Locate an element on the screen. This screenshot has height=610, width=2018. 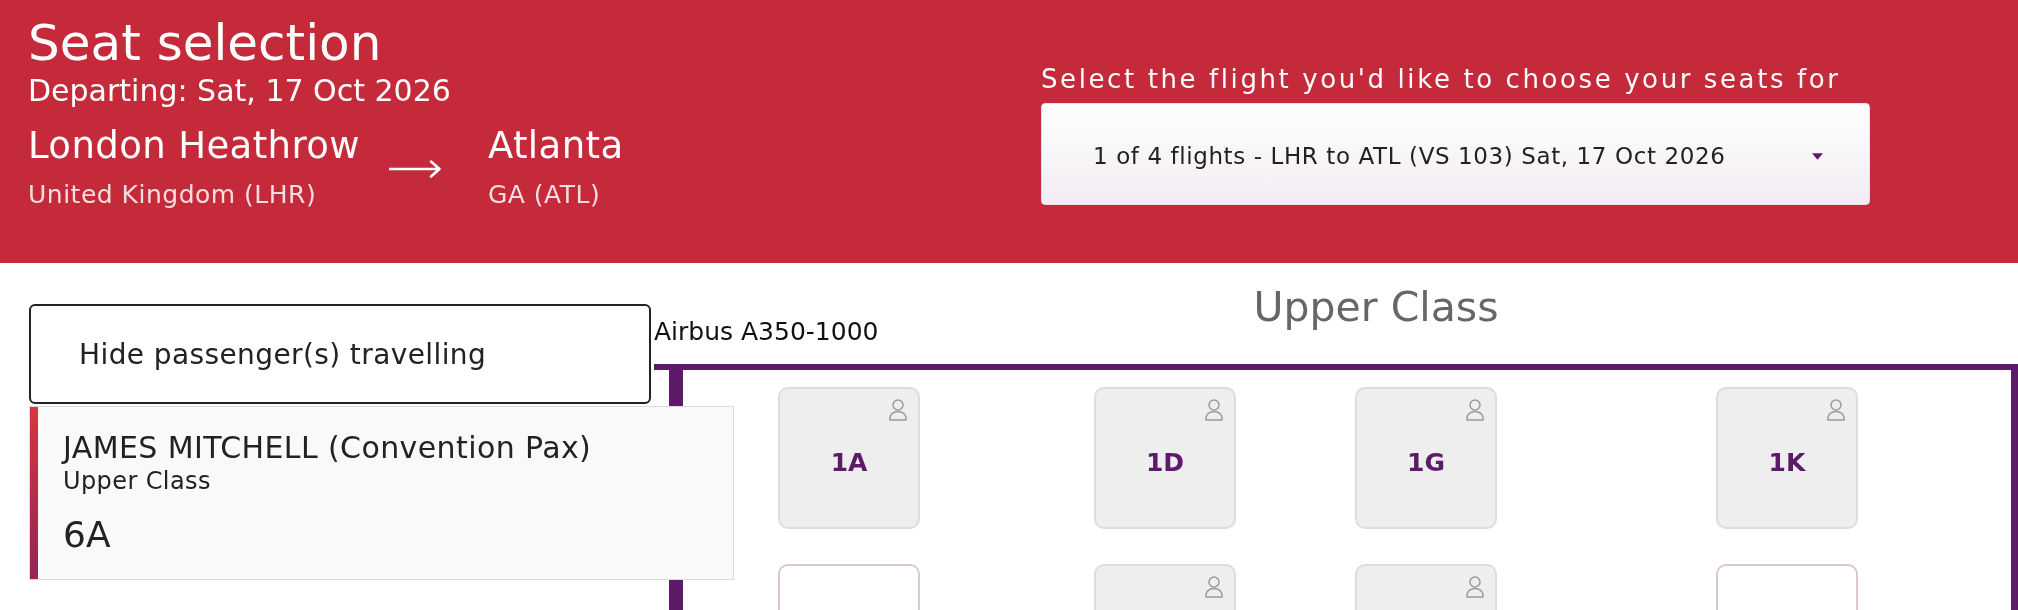
hide-passengers-button: Hide passenger(s) travelling is located at coordinates (340, 354).